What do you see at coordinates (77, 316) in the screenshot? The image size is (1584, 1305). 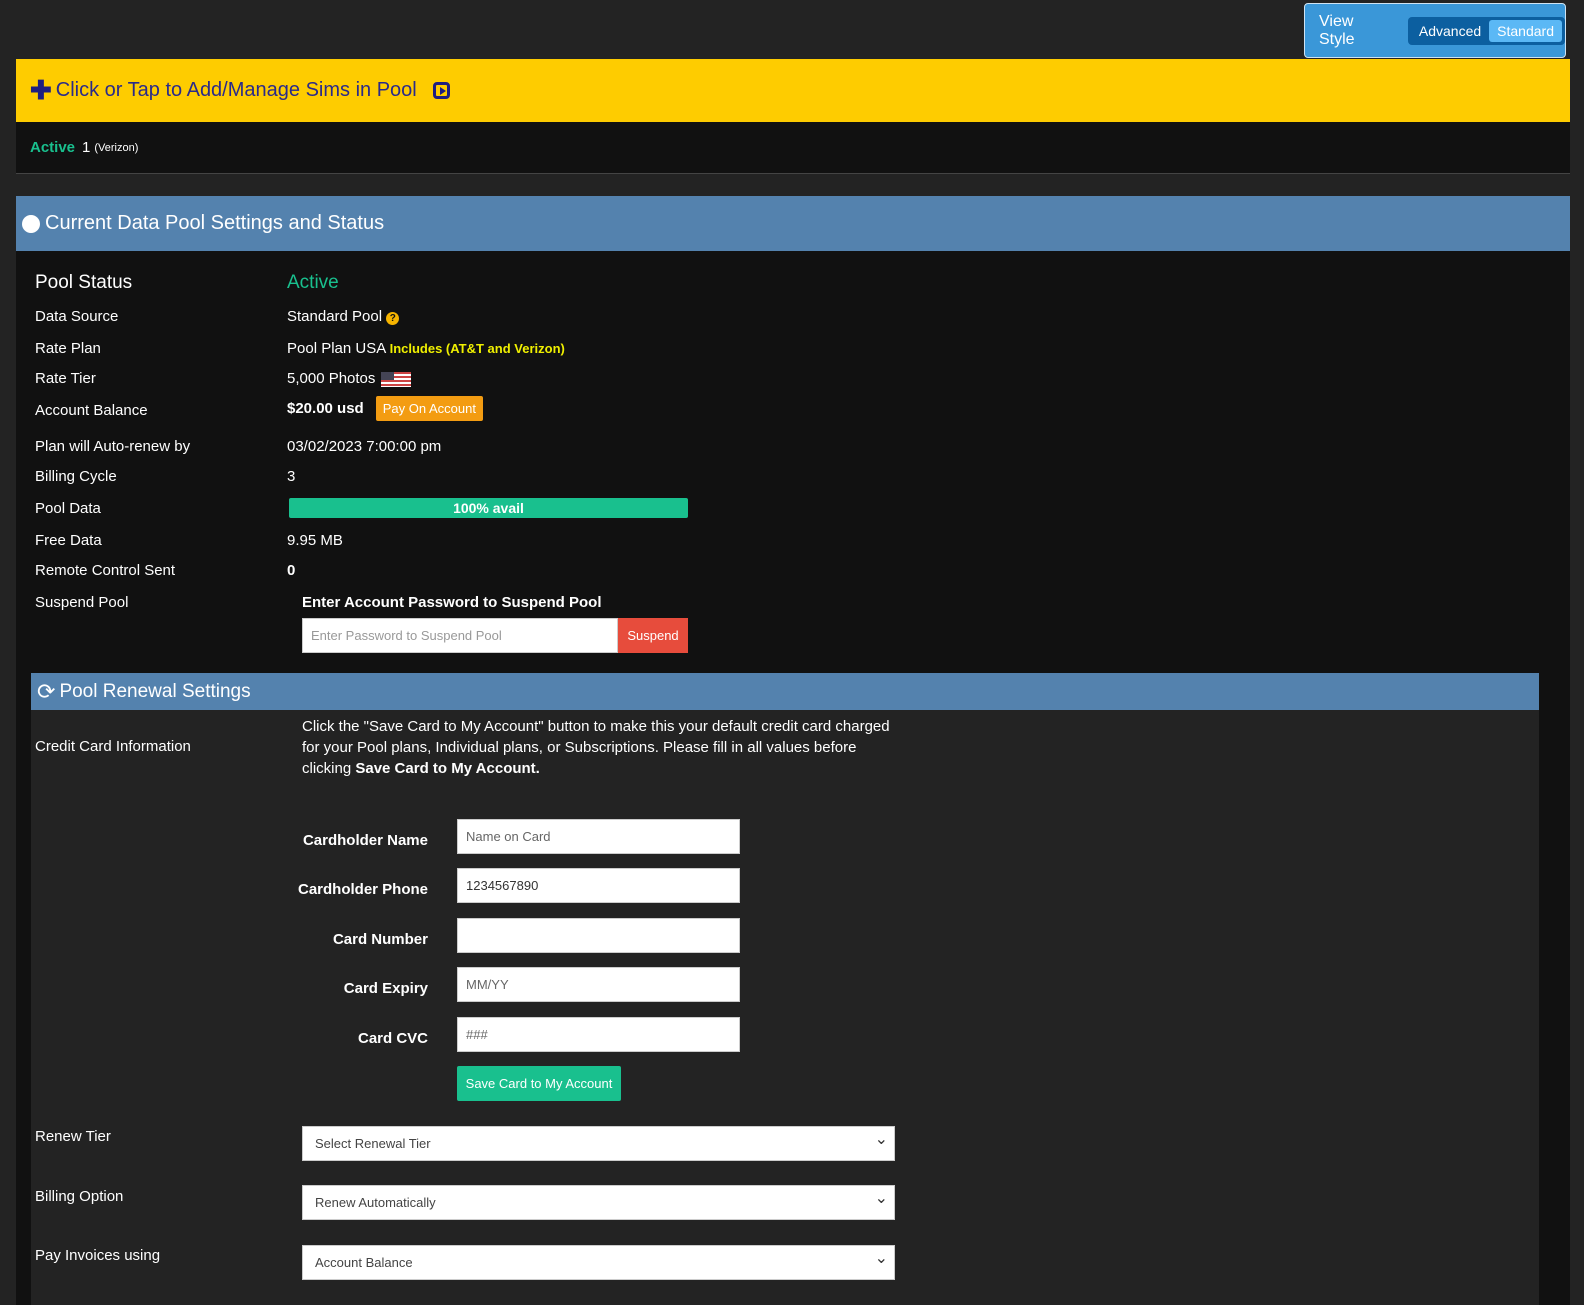 I see `data-source-label: Data Source` at bounding box center [77, 316].